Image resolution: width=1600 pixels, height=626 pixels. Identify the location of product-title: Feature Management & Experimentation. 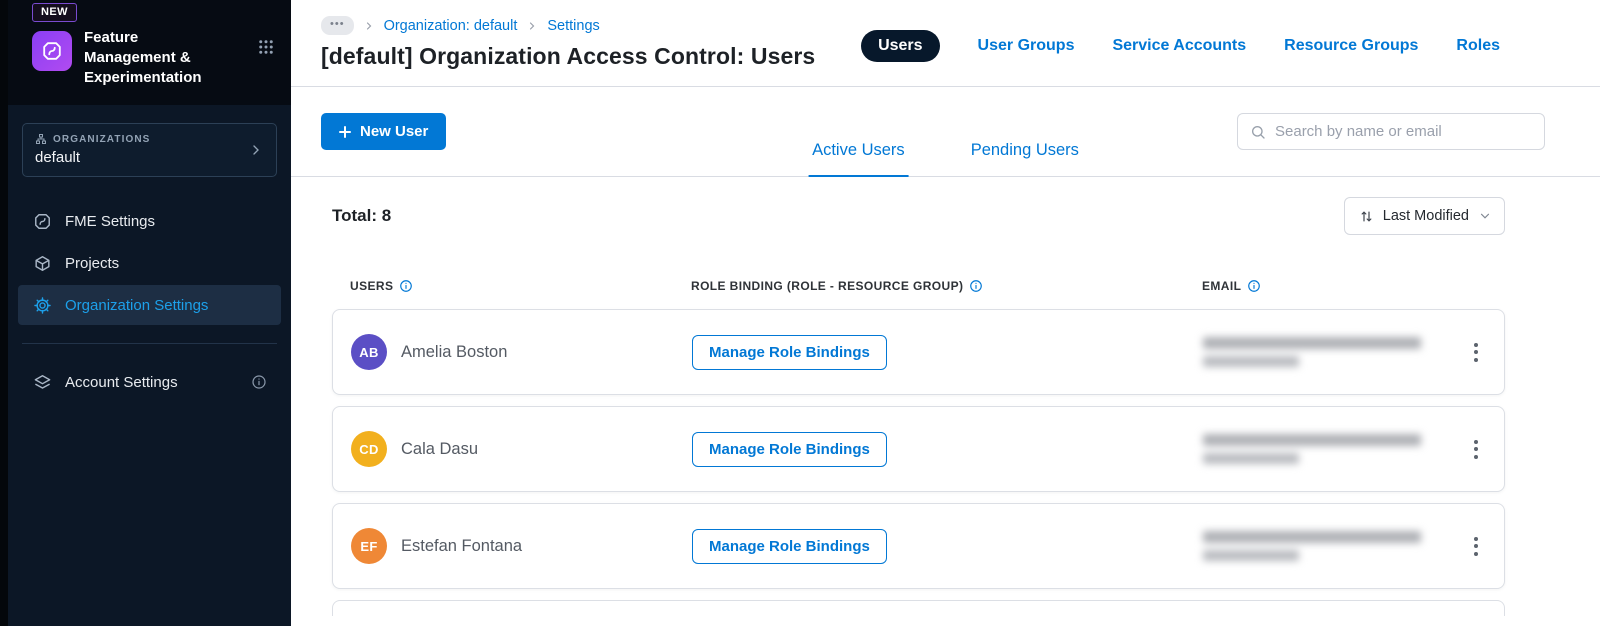
(143, 57).